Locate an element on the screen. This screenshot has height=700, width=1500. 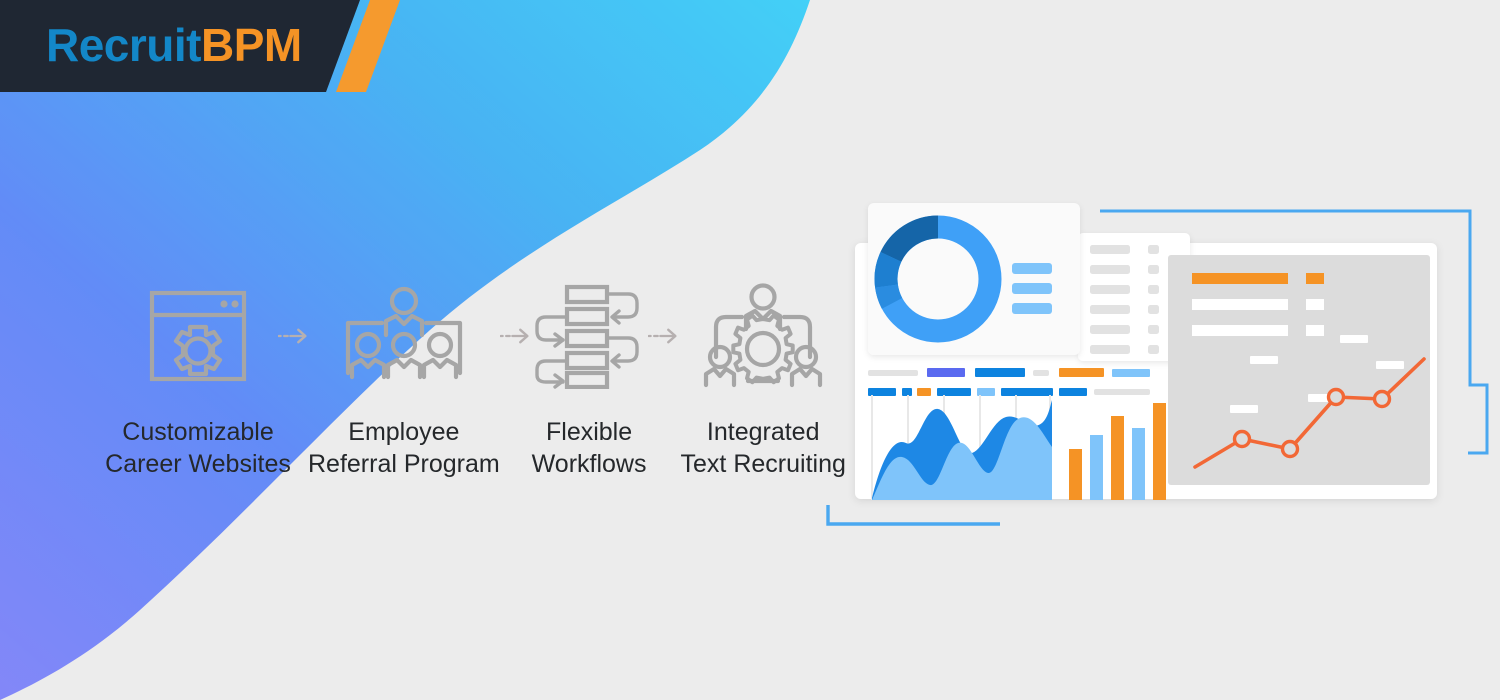
feature-label: Customizable Career Websites is located at coordinates (198, 448).